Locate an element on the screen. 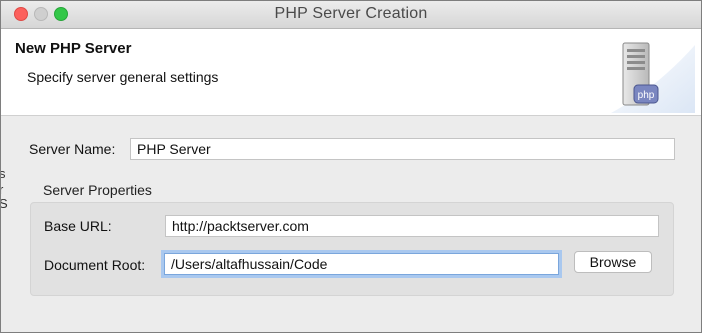  window-title: PHP Server Creation is located at coordinates (351, 13).